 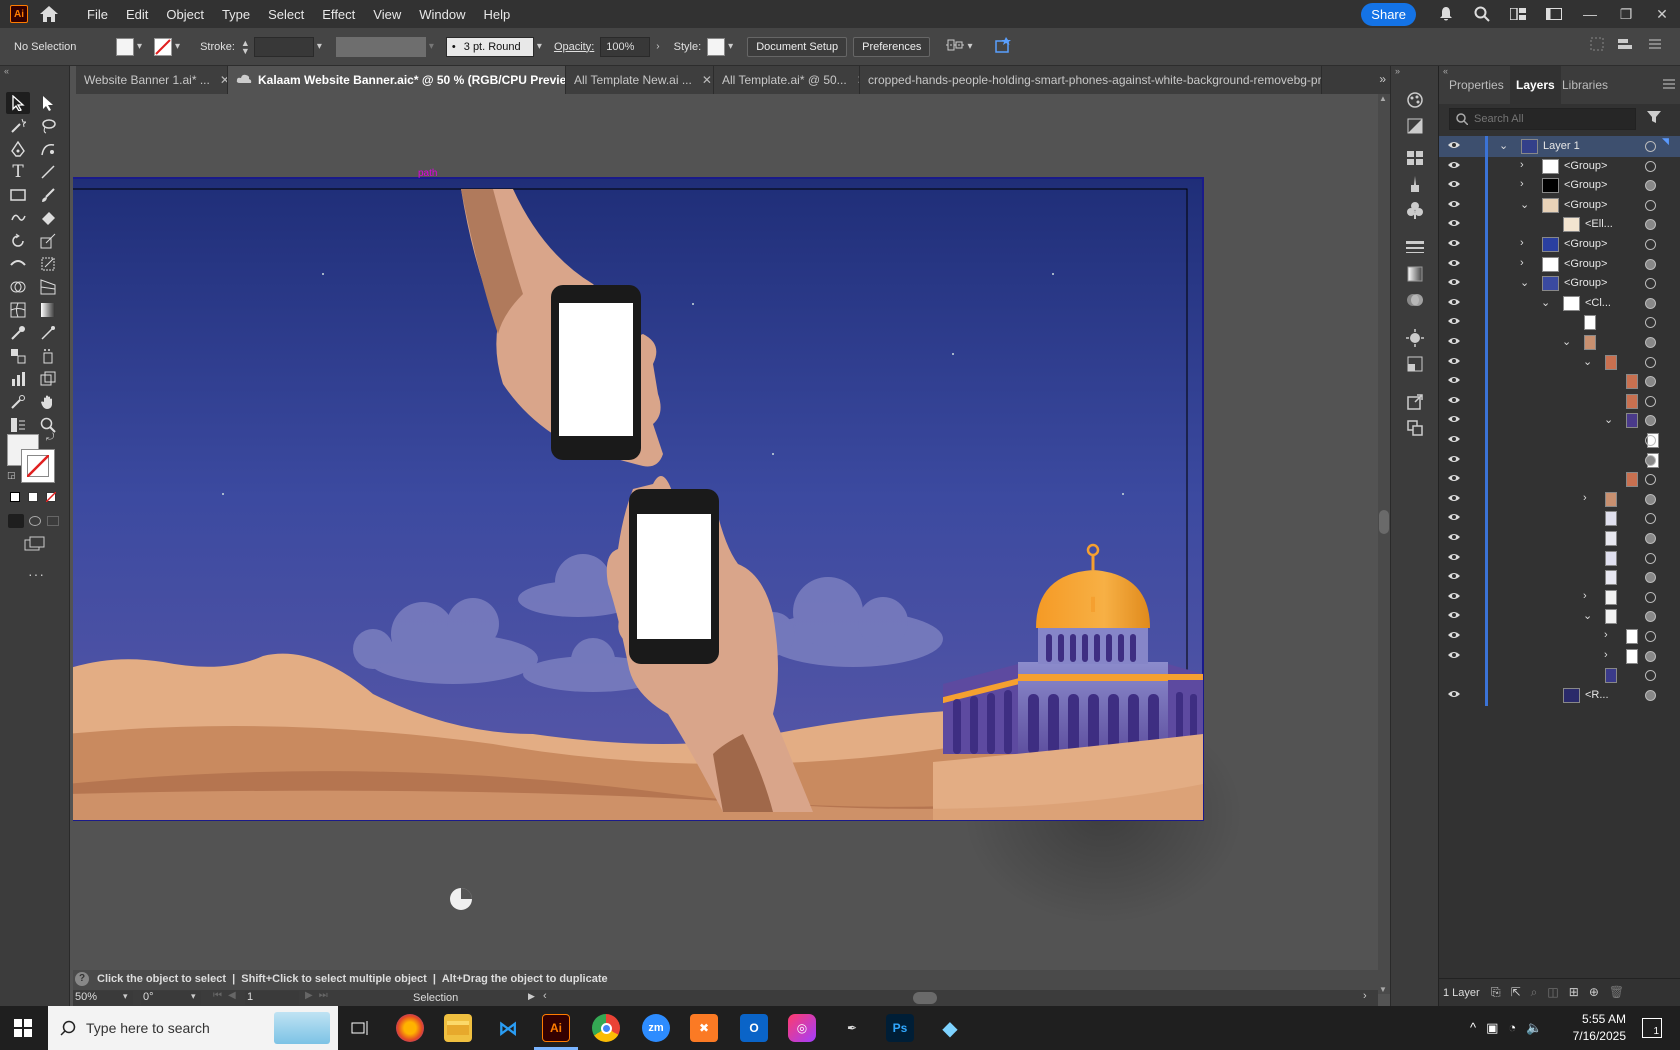 What do you see at coordinates (1492, 1028) in the screenshot?
I see `network-icon: ▣` at bounding box center [1492, 1028].